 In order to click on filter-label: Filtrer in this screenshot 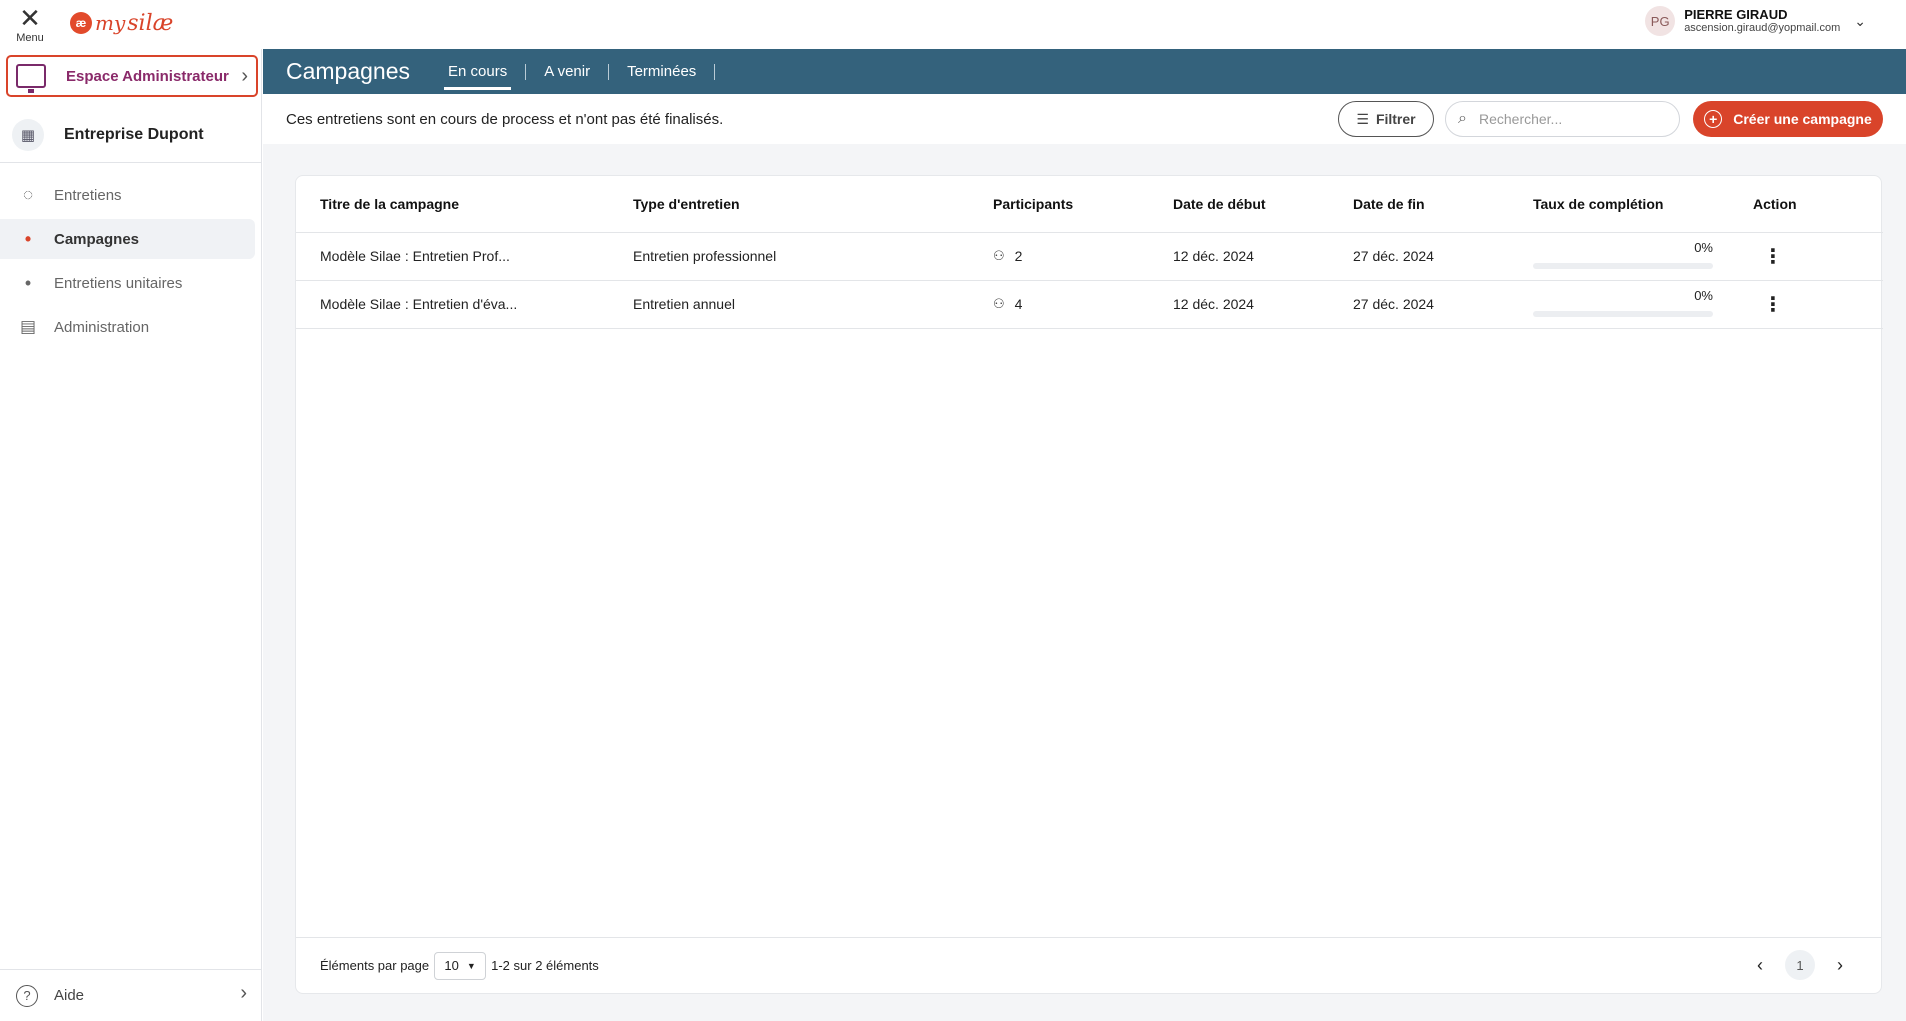, I will do `click(1395, 119)`.